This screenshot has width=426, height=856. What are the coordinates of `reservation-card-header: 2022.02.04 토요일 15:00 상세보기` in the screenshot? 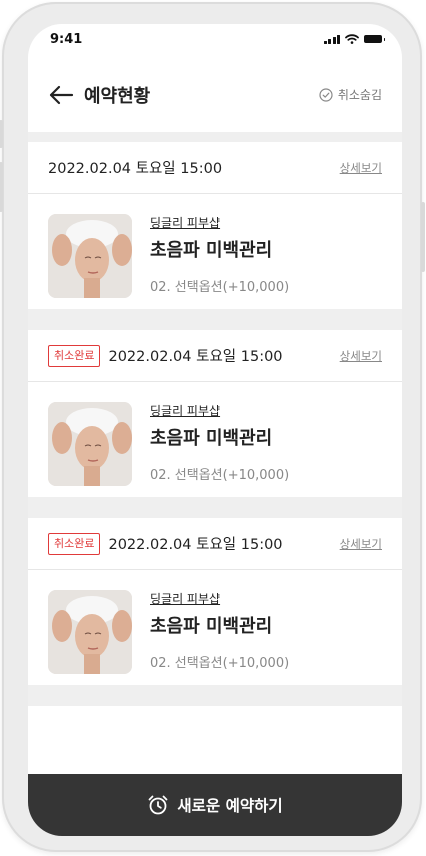 It's located at (215, 168).